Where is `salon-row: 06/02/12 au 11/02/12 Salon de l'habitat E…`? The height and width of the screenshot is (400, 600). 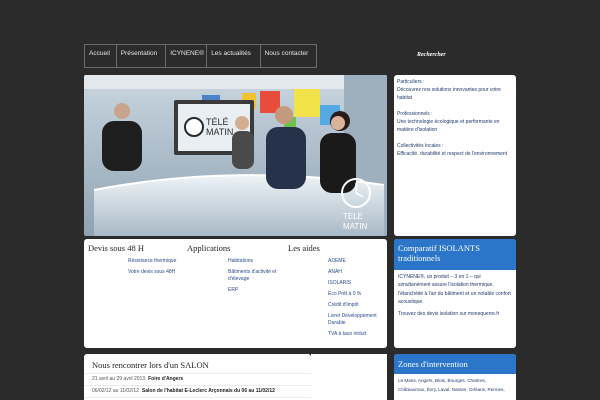
salon-row: 06/02/12 au 11/02/12 Salon de l'habitat E… is located at coordinates (197, 392).